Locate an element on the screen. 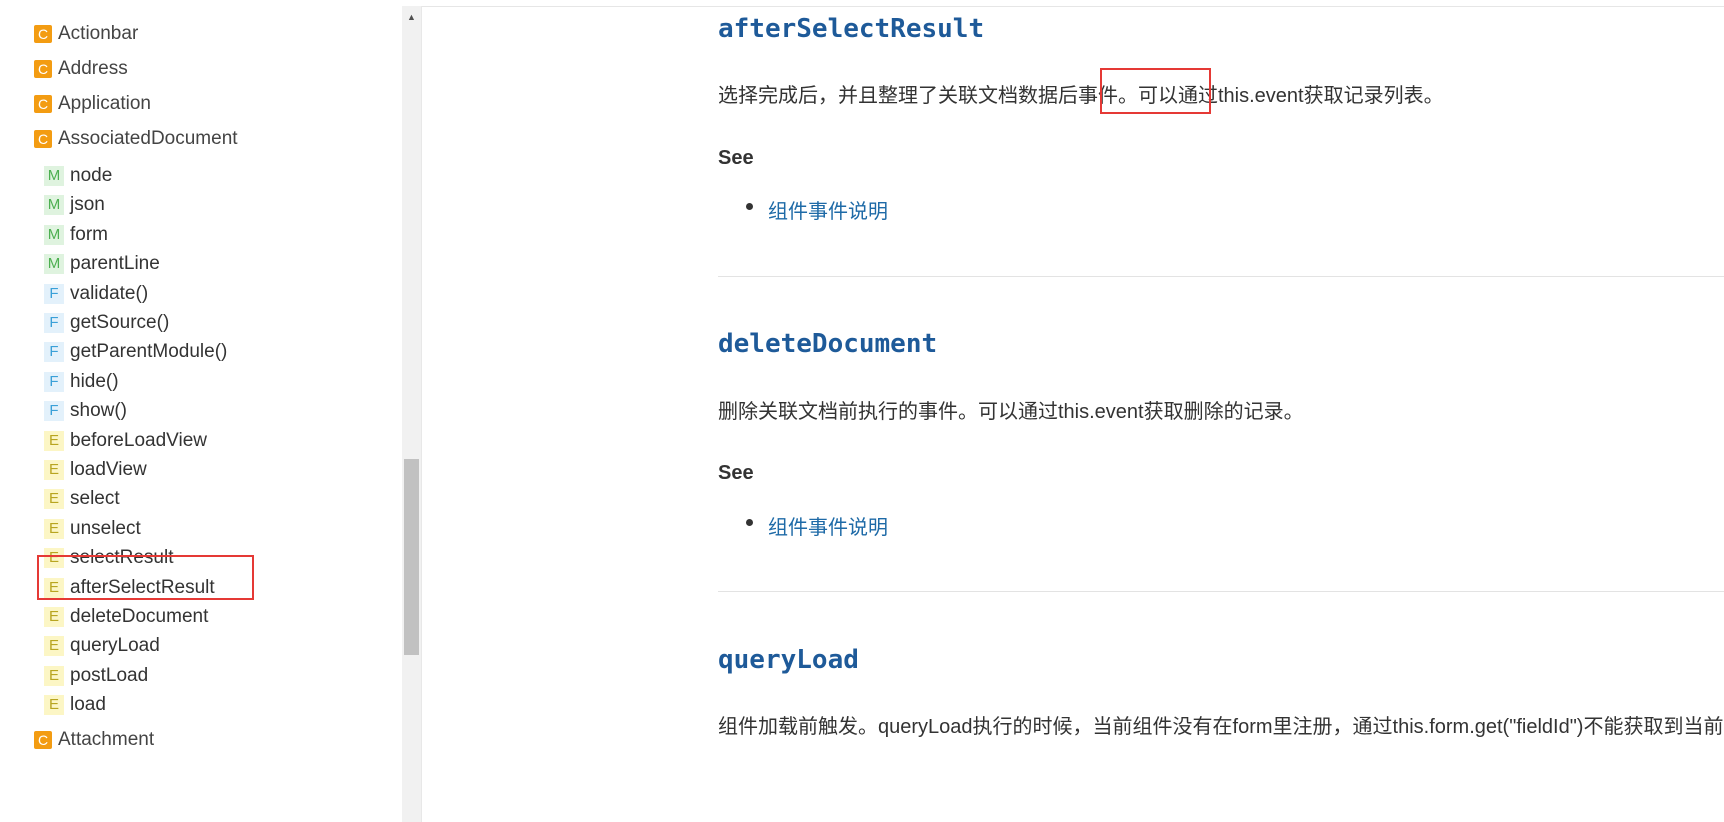  section-title-deleteDocument: deleteDocument is located at coordinates (828, 344).